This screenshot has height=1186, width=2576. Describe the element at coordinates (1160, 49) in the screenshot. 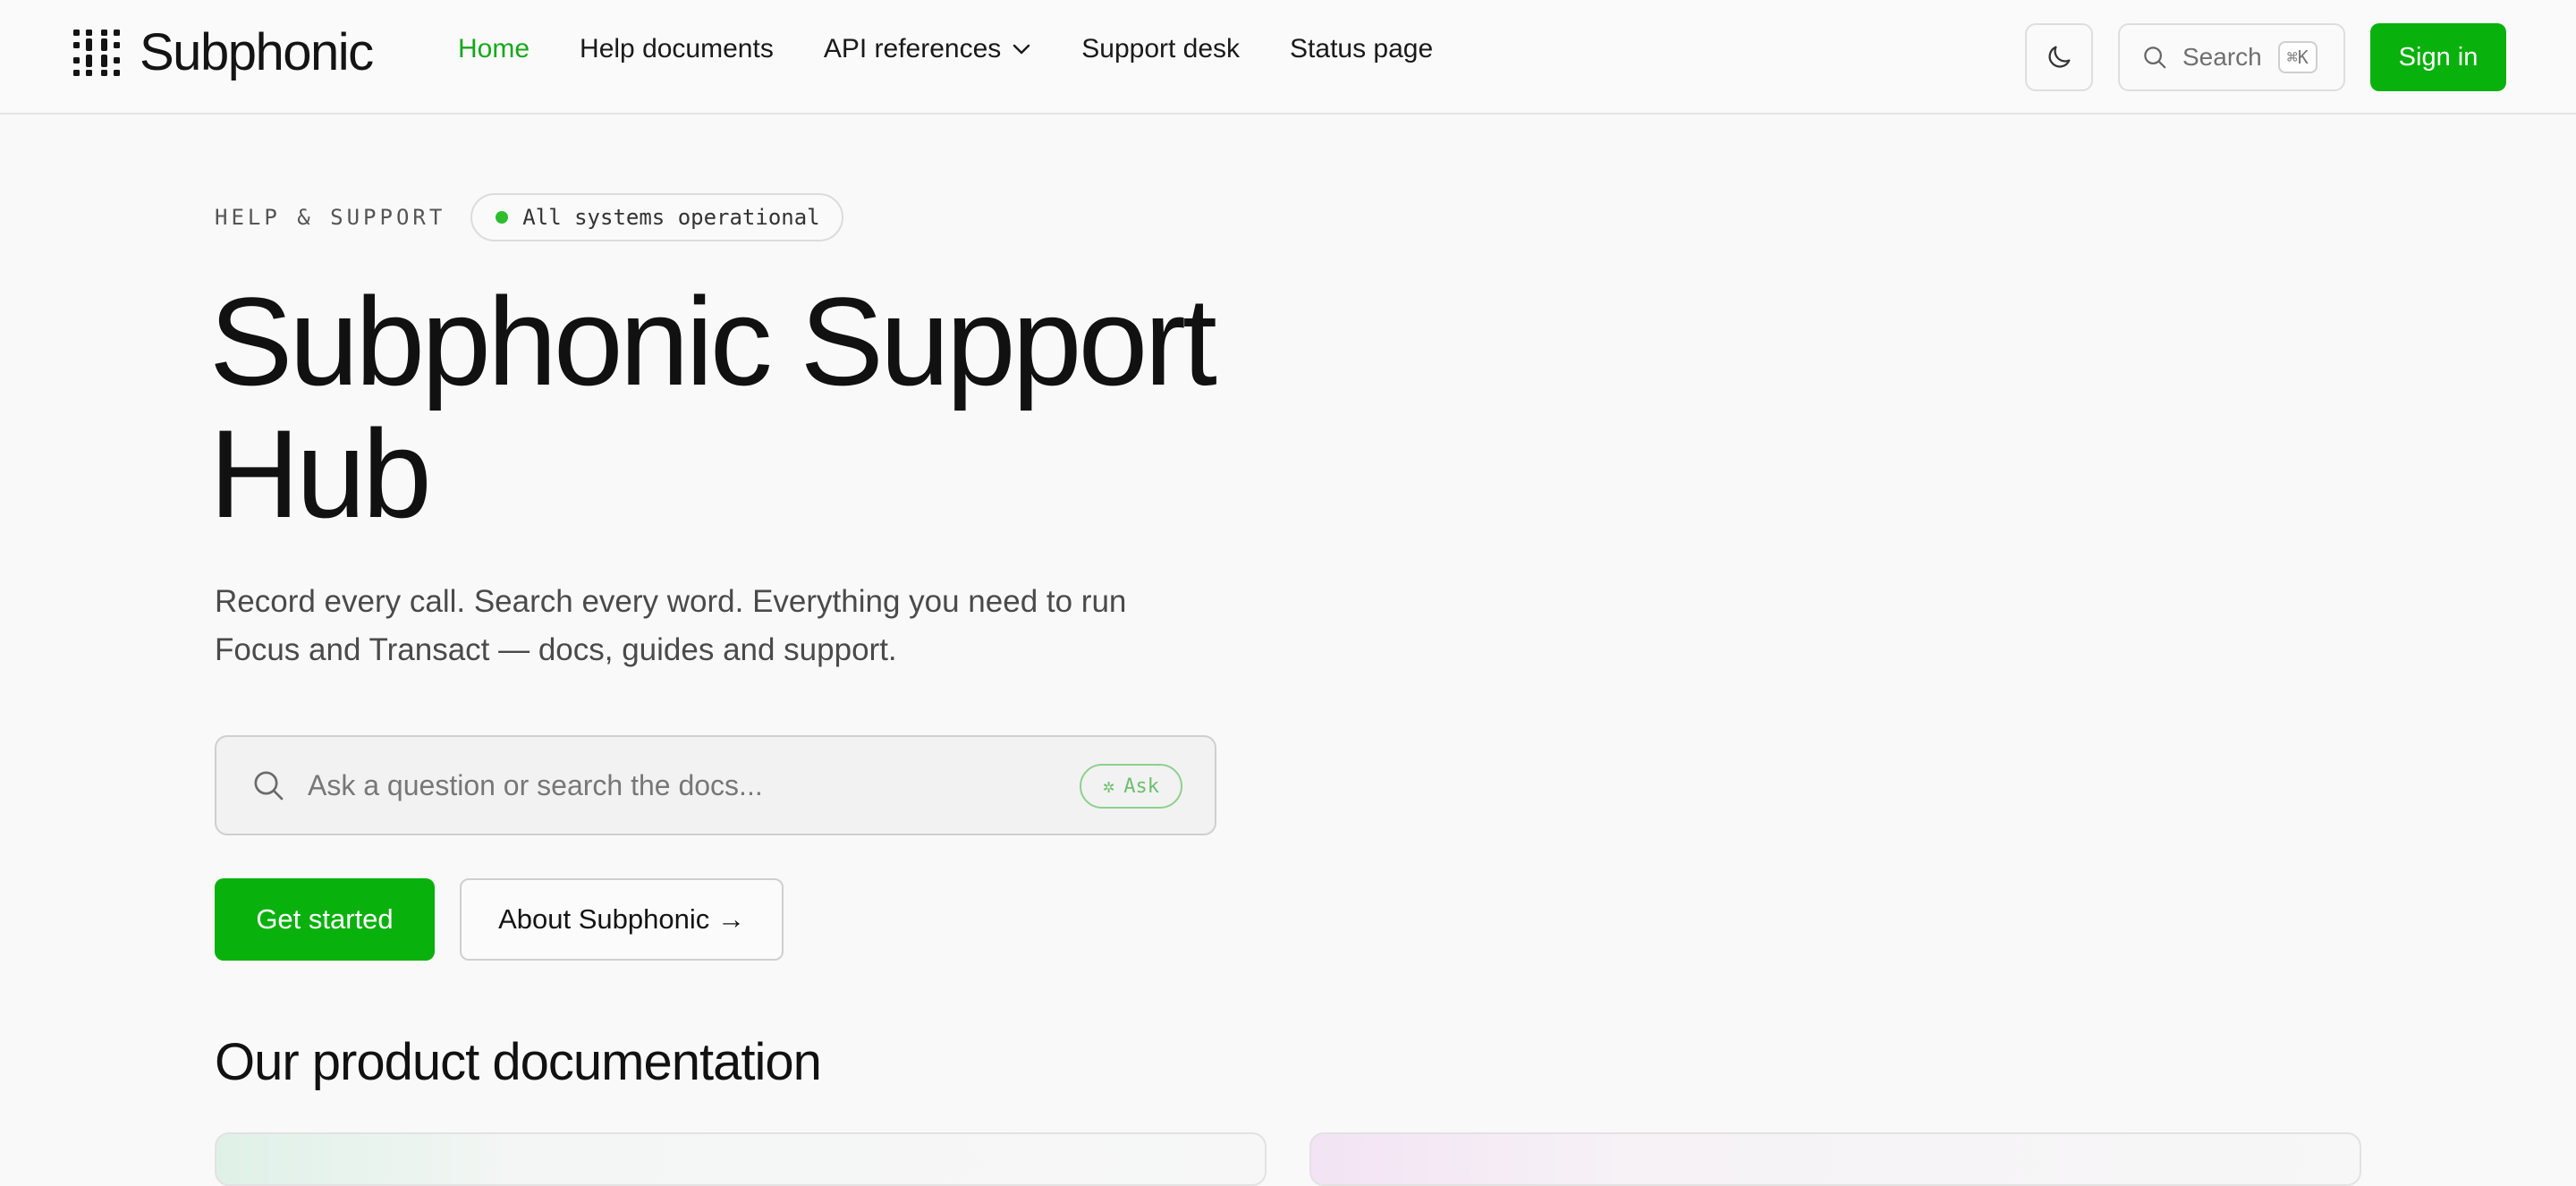

I see `nav-support-desk: Support desk` at that location.